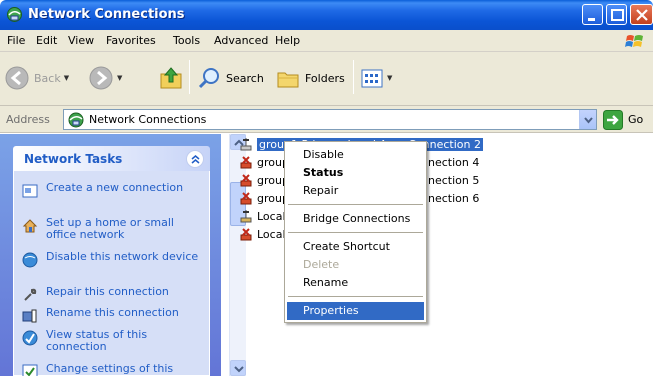  What do you see at coordinates (131, 40) in the screenshot?
I see `menu-favorites: Favorites` at bounding box center [131, 40].